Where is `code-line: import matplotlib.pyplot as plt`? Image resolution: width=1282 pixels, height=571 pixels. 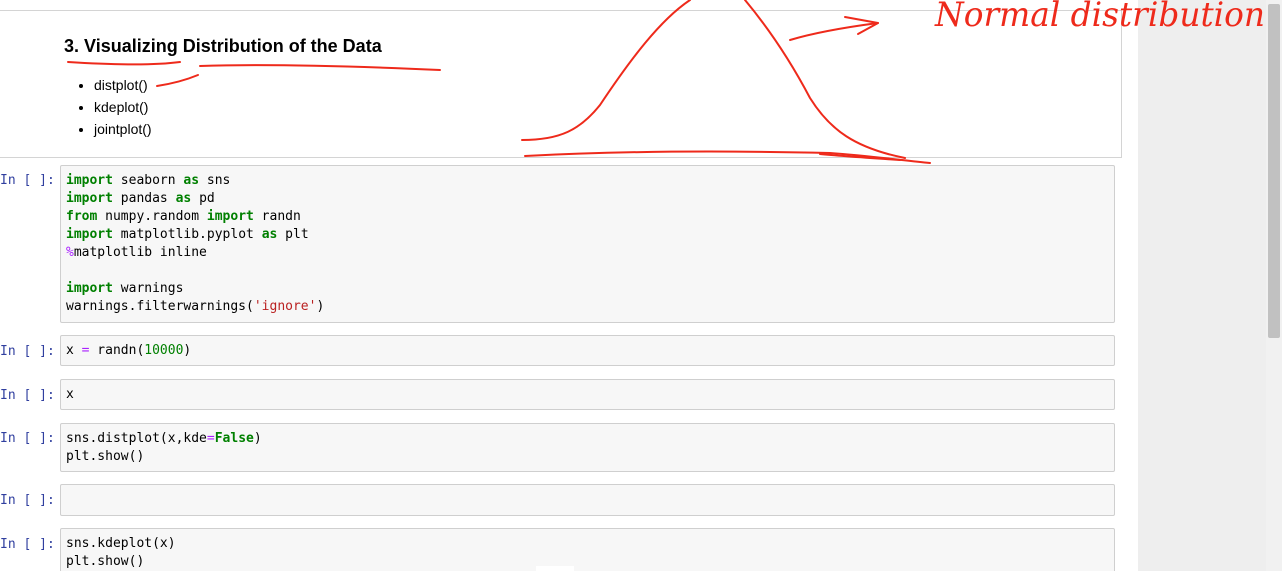
code-line: import matplotlib.pyplot as plt is located at coordinates (195, 235).